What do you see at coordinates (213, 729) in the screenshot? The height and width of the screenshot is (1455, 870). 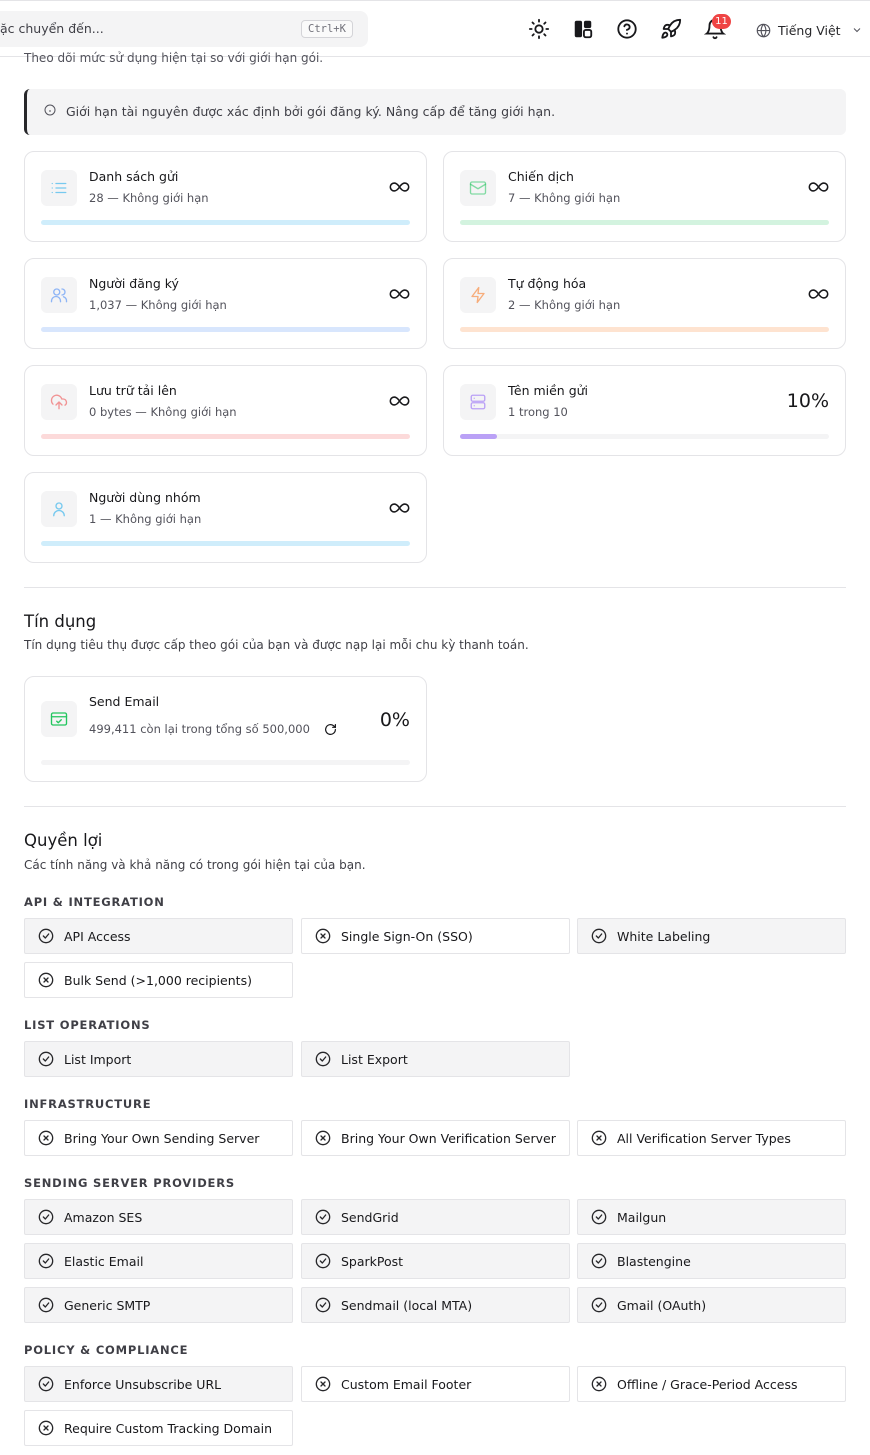 I see `credit-sub-row: 499,411 còn lại trong tổng số 500,000` at bounding box center [213, 729].